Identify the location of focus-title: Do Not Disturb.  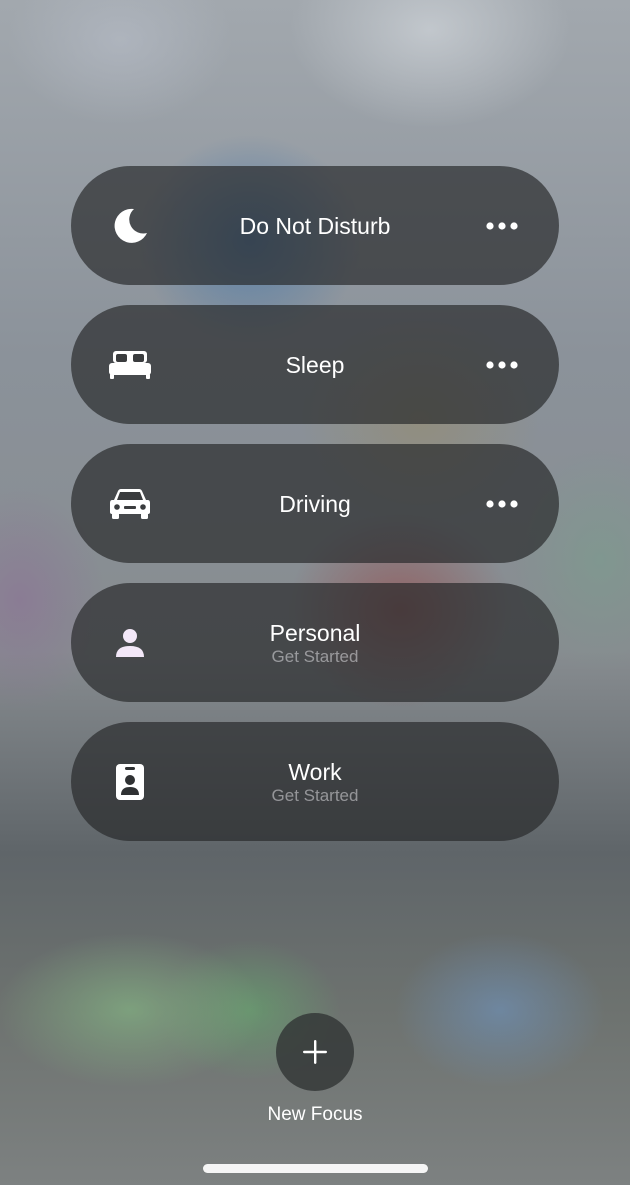
(315, 225).